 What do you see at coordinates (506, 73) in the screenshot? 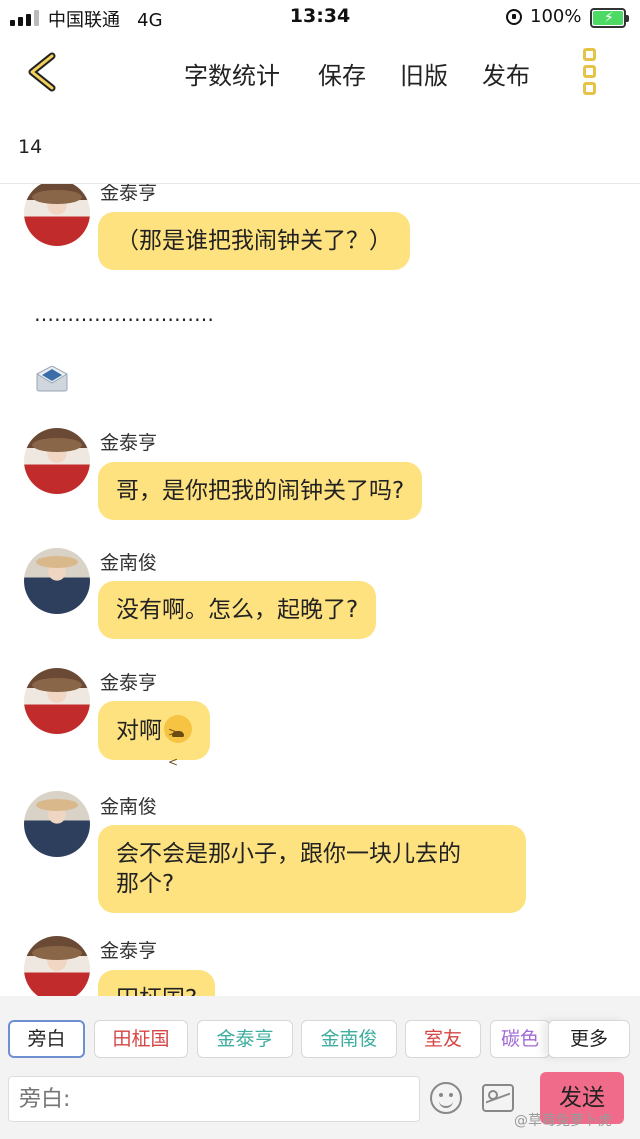
I see `publish-button: 发布` at bounding box center [506, 73].